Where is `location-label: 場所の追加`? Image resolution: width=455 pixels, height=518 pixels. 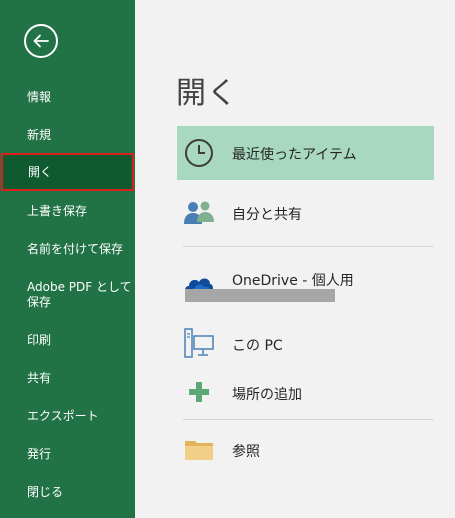
location-label: 場所の追加 is located at coordinates (267, 395).